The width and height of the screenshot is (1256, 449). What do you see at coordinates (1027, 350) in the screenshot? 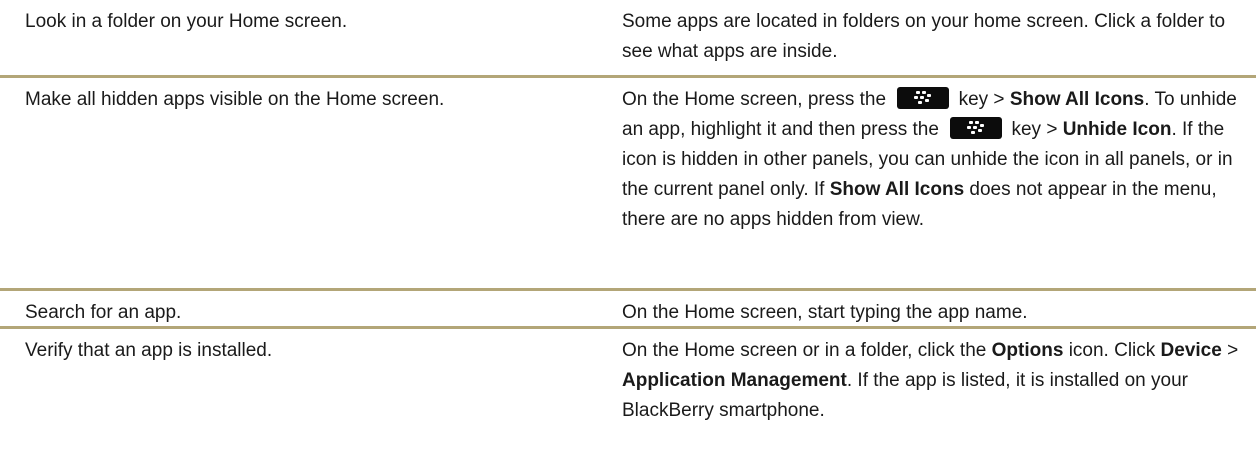
I see `ui-element-reference: Options` at bounding box center [1027, 350].